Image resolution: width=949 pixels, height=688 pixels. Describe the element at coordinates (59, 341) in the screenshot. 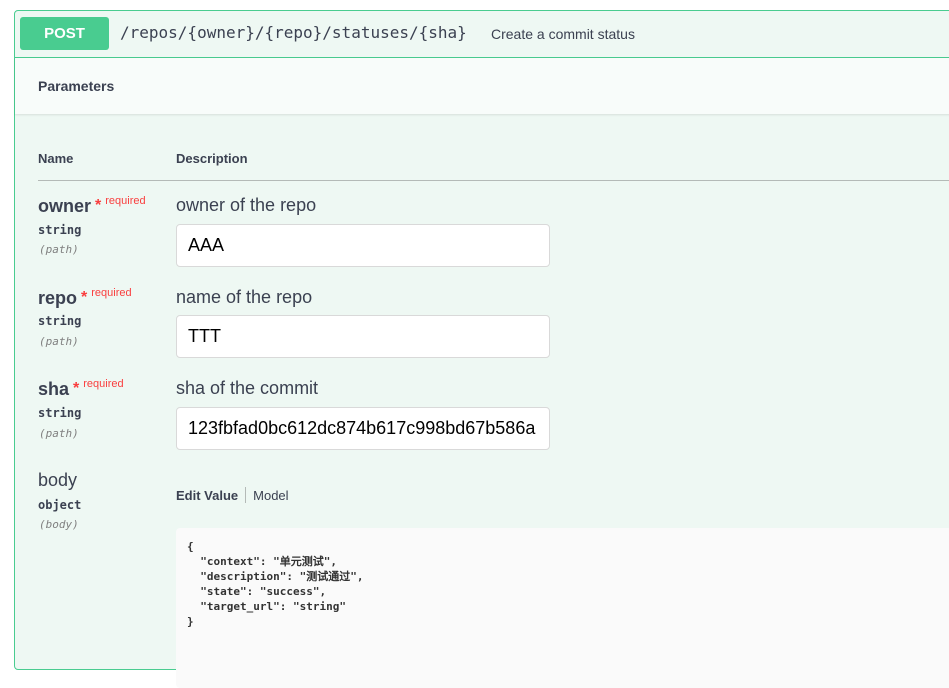

I see `param-in-repo: (path)` at that location.